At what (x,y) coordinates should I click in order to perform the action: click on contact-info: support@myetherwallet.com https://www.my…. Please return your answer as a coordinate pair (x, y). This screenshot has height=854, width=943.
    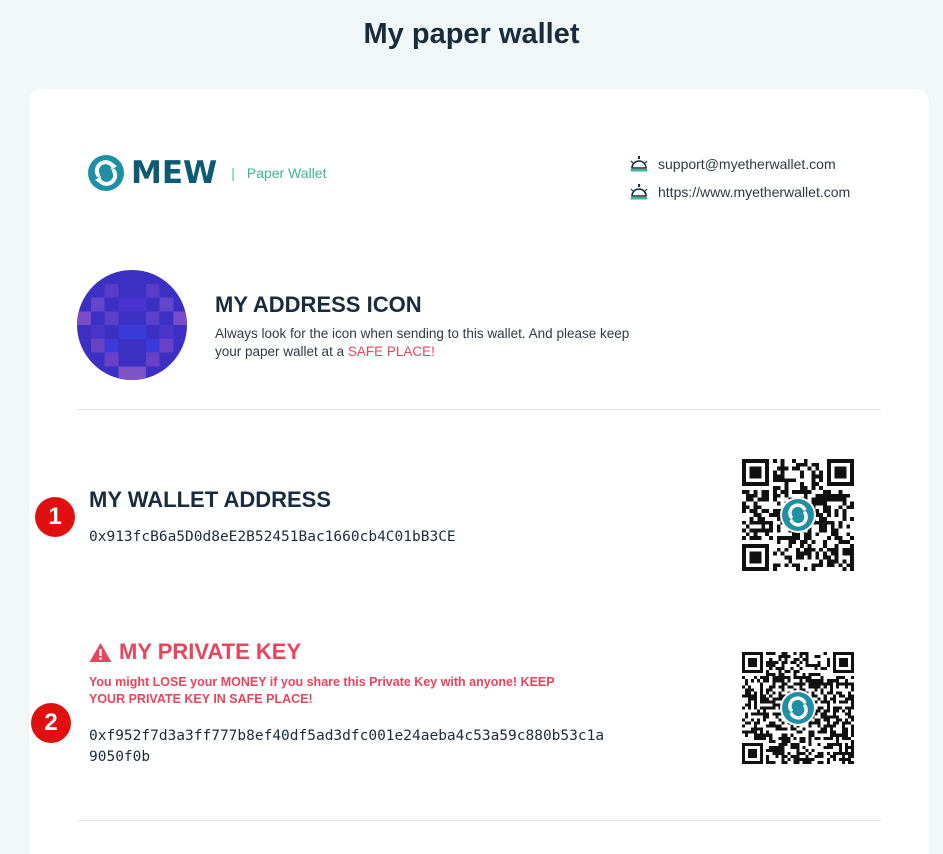
    Looking at the image, I should click on (739, 178).